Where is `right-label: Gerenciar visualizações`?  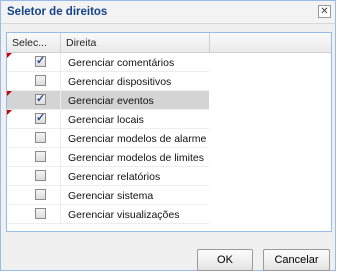 right-label: Gerenciar visualizações is located at coordinates (124, 215).